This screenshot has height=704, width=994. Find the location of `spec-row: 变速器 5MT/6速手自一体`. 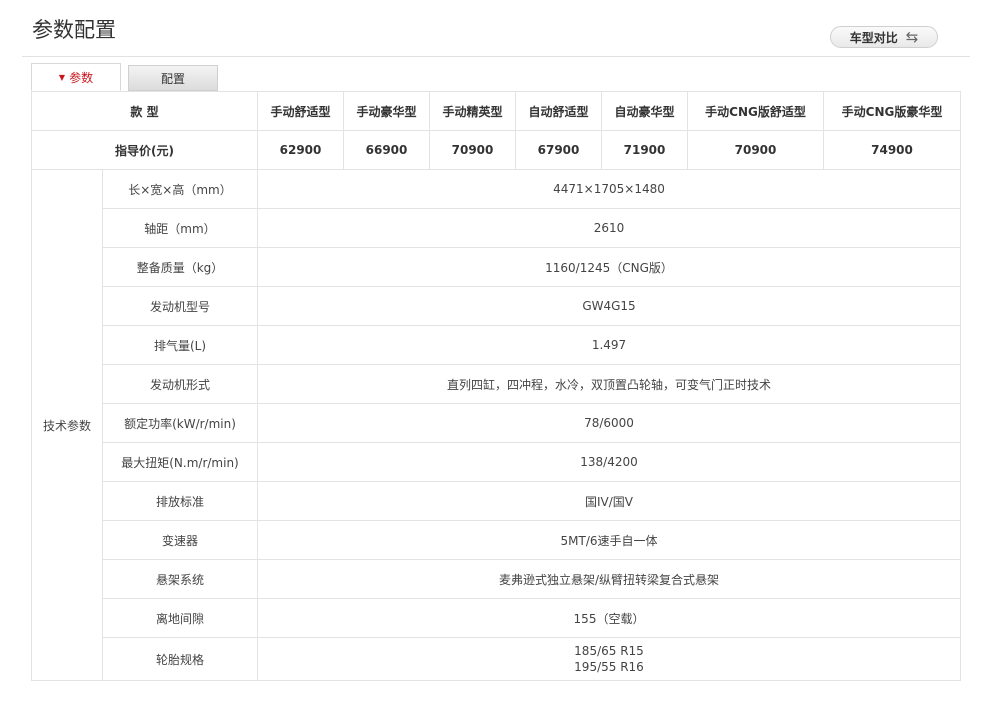

spec-row: 变速器 5MT/6速手自一体 is located at coordinates (496, 540).